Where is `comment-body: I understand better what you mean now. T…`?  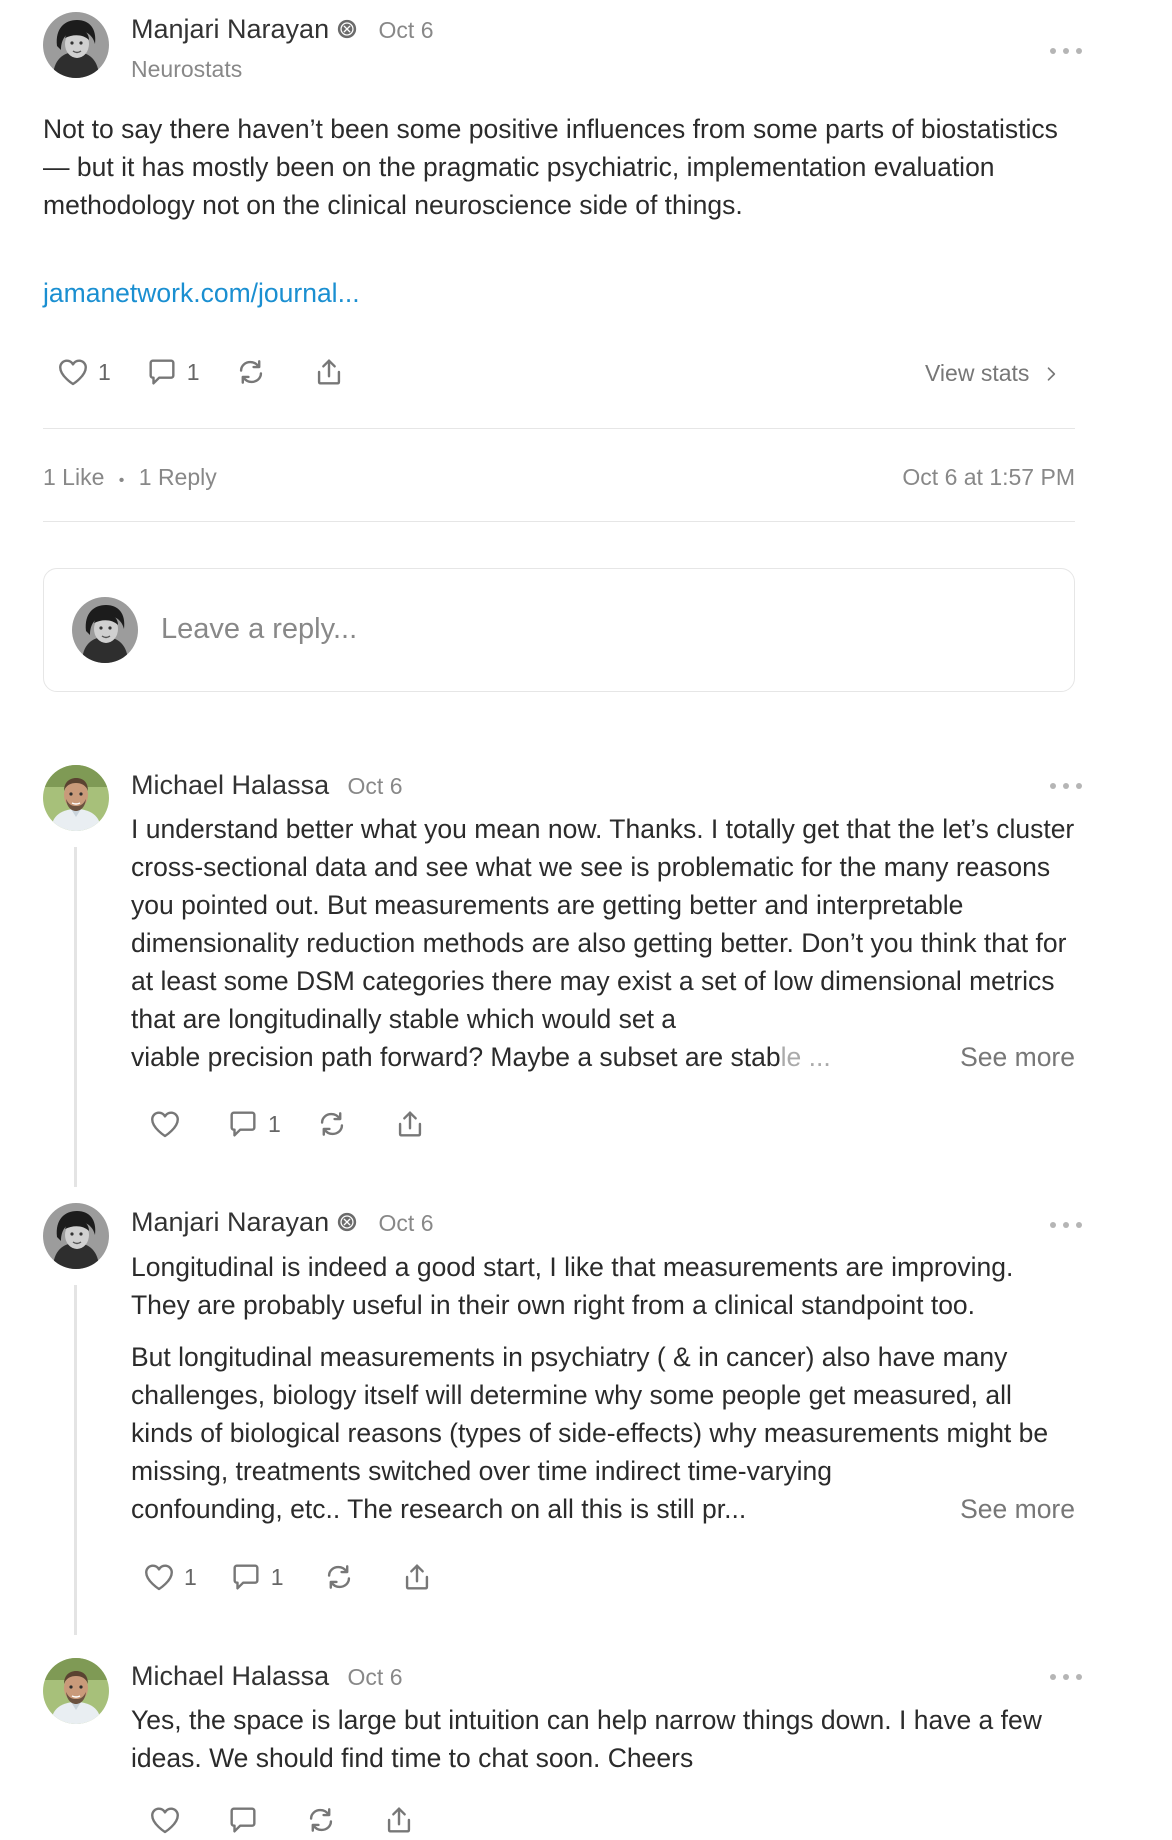
comment-body: I understand better what you mean now. T… is located at coordinates (603, 943).